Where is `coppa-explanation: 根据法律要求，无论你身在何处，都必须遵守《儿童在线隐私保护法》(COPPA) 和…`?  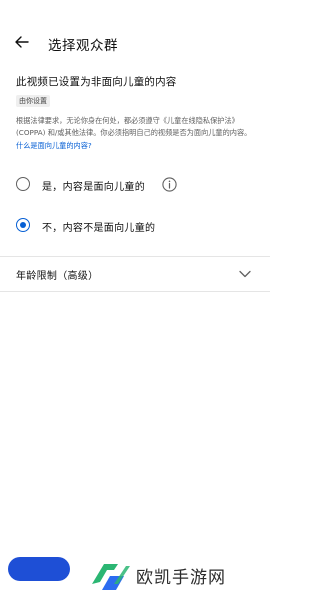 coppa-explanation: 根据法律要求，无论你身在何处，都必须遵守《儿童在线隐私保护法》(COPPA) 和… is located at coordinates (138, 133).